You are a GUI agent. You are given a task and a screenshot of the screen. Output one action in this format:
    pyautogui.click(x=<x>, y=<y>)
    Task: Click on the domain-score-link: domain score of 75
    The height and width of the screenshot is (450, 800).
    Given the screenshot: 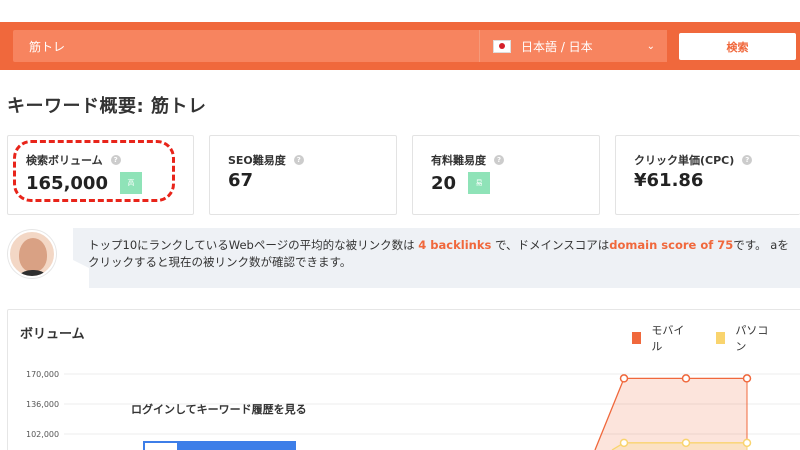 What is the action you would take?
    pyautogui.click(x=671, y=245)
    